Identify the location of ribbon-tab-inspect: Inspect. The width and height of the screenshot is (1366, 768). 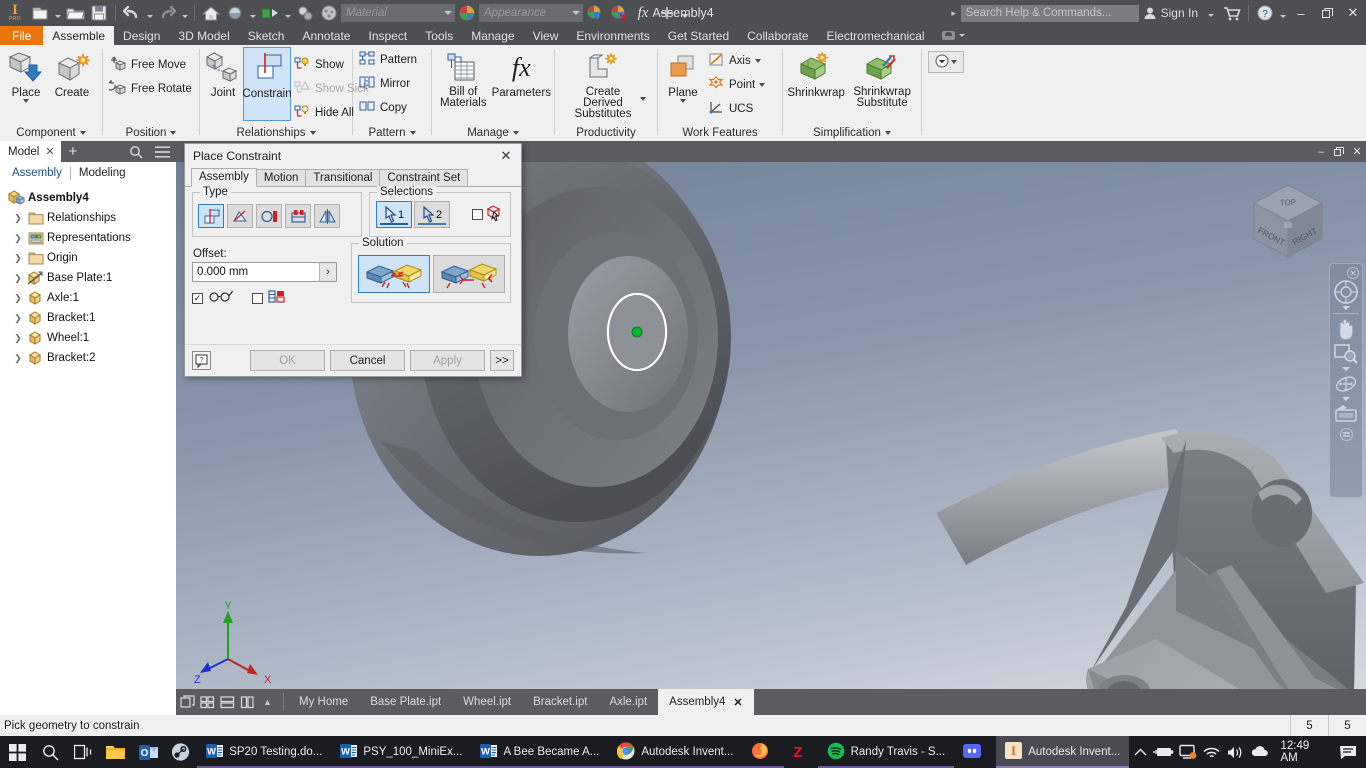
(387, 35).